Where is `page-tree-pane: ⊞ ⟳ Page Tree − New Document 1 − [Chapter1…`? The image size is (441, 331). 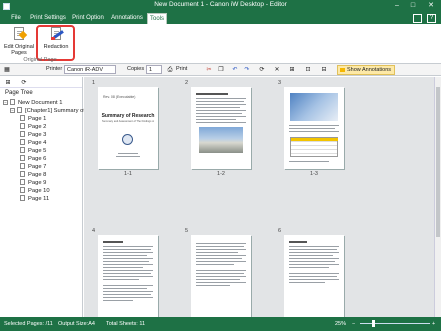
page-tree-pane: ⊞ ⟳ Page Tree − New Document 1 − [Chapter1… is located at coordinates (45, 197).